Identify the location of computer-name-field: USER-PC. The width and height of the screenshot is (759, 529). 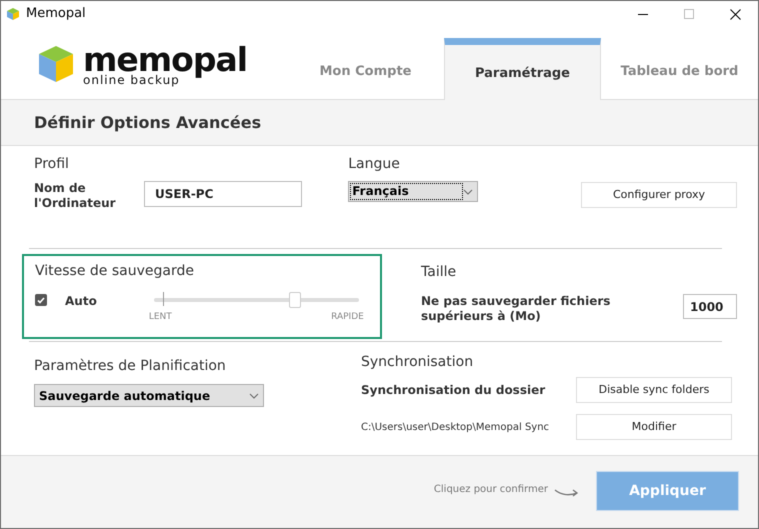
(223, 194).